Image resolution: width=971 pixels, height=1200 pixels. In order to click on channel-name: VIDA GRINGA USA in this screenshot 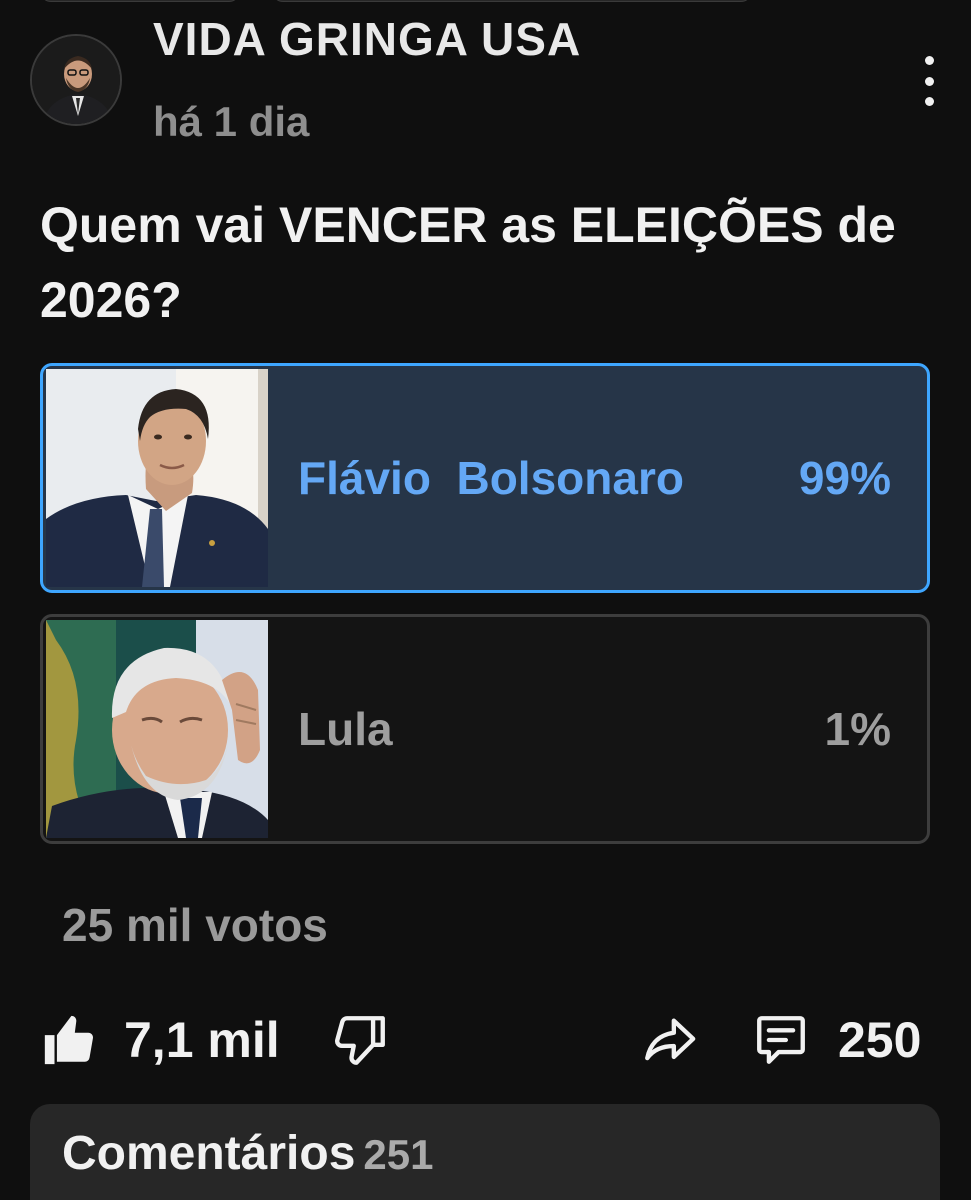, I will do `click(367, 39)`.